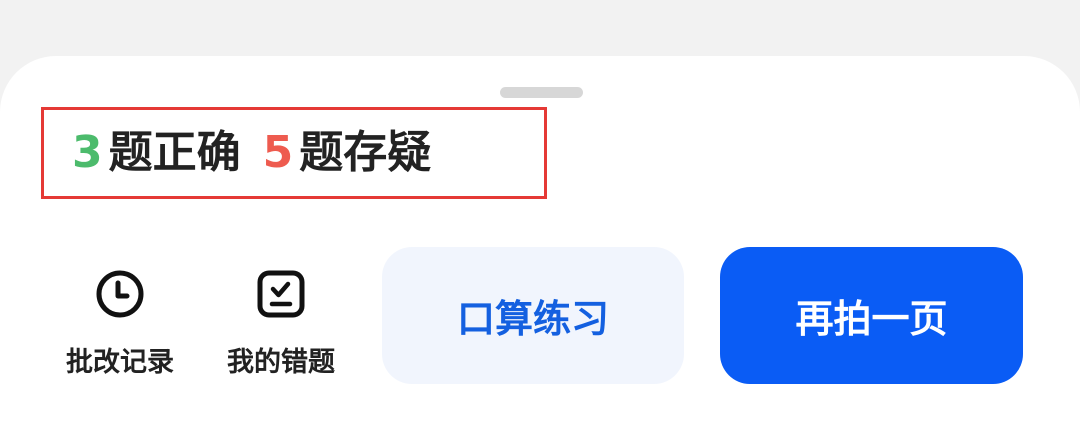 Image resolution: width=1080 pixels, height=440 pixels. Describe the element at coordinates (87, 152) in the screenshot. I see `correct-count: 3` at that location.